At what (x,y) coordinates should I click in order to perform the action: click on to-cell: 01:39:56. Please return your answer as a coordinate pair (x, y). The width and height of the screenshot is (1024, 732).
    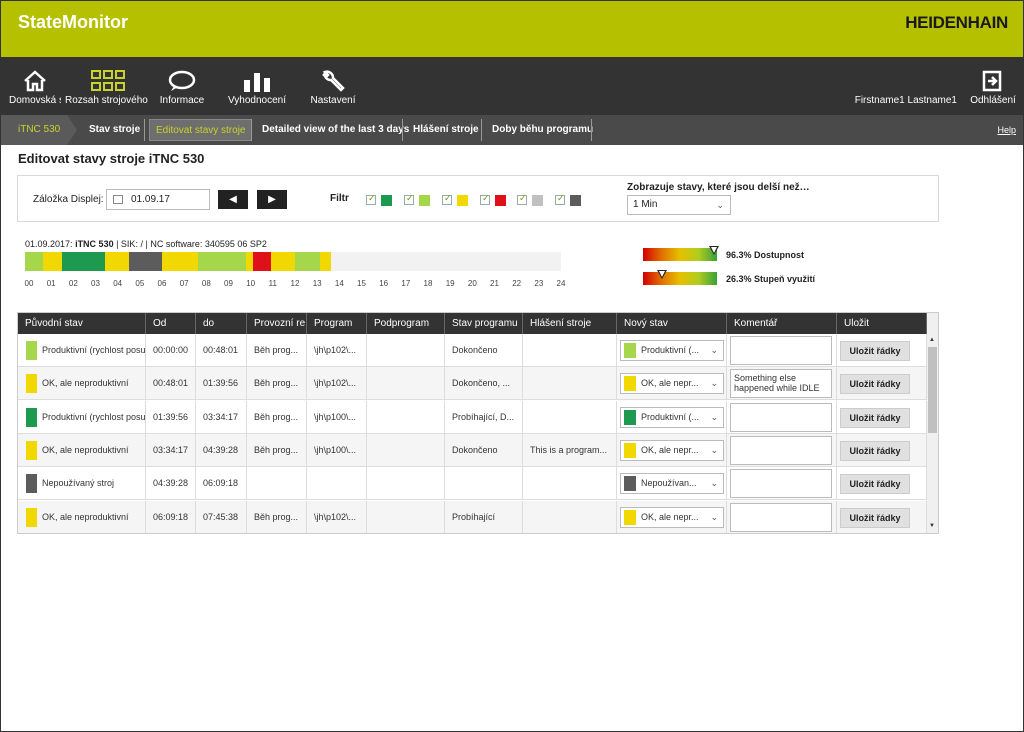
    Looking at the image, I should click on (221, 384).